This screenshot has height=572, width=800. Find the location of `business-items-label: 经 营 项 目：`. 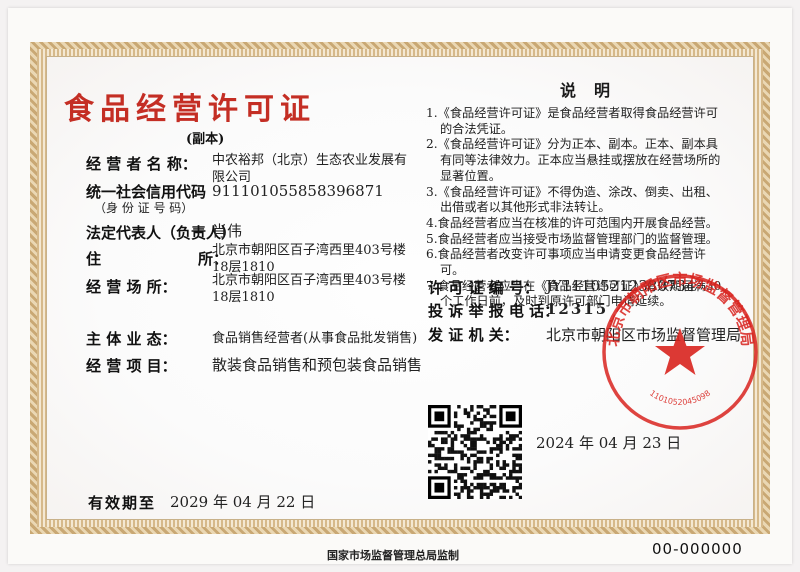

business-items-label: 经 营 项 目： is located at coordinates (131, 366).